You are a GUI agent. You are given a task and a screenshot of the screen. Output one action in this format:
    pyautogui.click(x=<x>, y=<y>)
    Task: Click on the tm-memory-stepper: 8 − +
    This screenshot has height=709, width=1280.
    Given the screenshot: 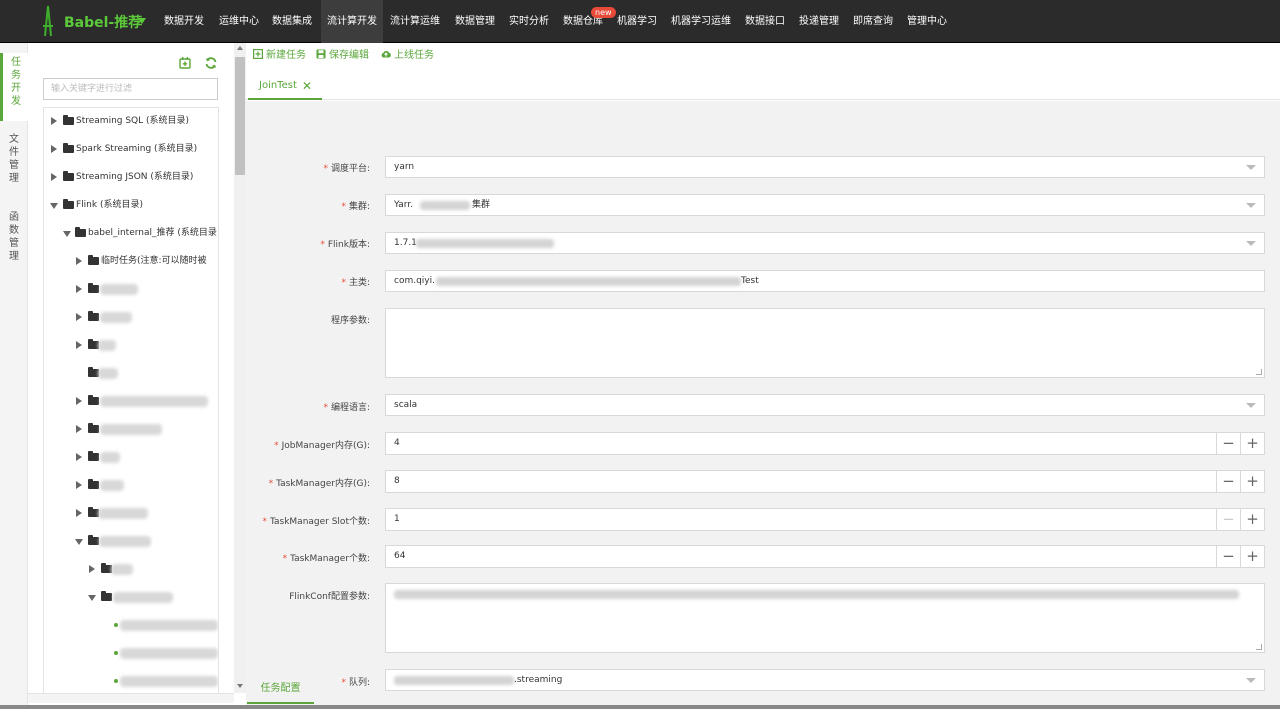 What is the action you would take?
    pyautogui.click(x=825, y=481)
    